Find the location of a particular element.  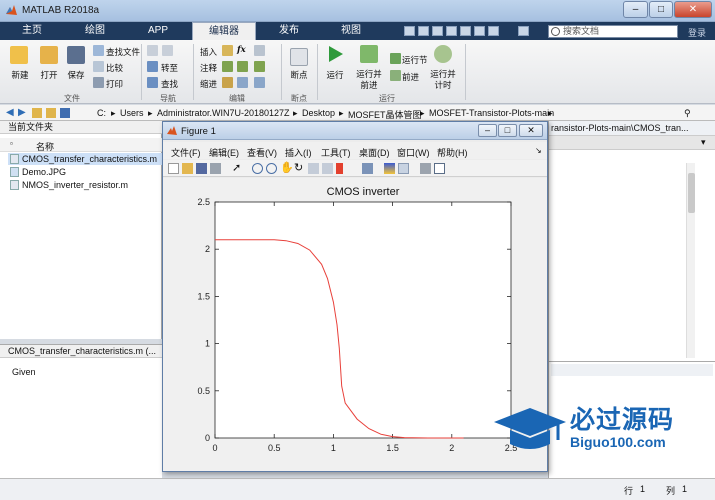

menu-insert: 插入(I) is located at coordinates (298, 152).